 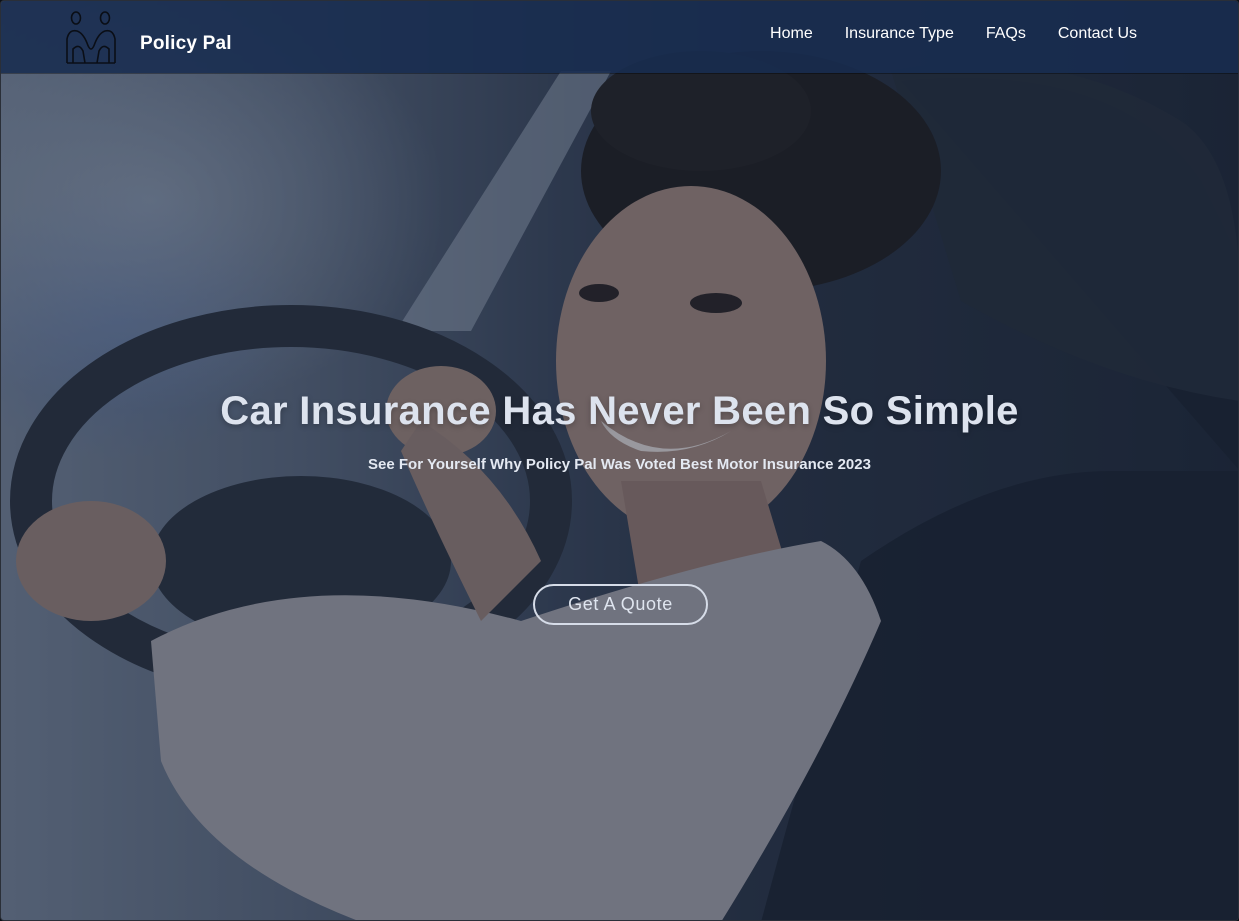 What do you see at coordinates (899, 34) in the screenshot?
I see `nav-insurance-type-link: Insurance Type` at bounding box center [899, 34].